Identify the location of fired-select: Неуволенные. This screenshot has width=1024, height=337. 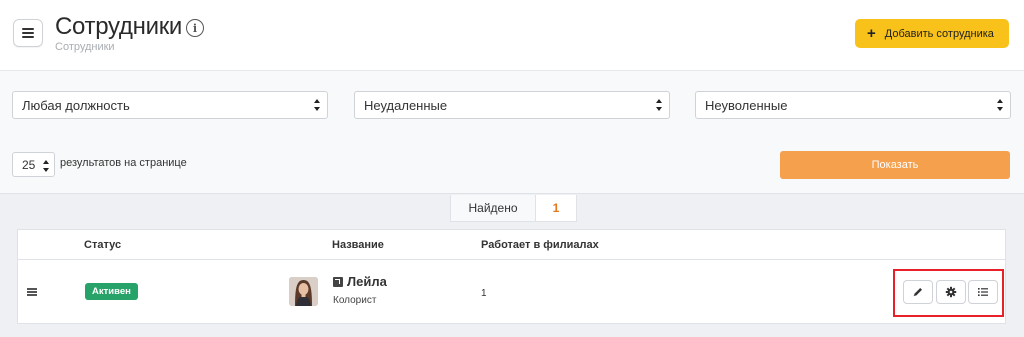
(853, 105).